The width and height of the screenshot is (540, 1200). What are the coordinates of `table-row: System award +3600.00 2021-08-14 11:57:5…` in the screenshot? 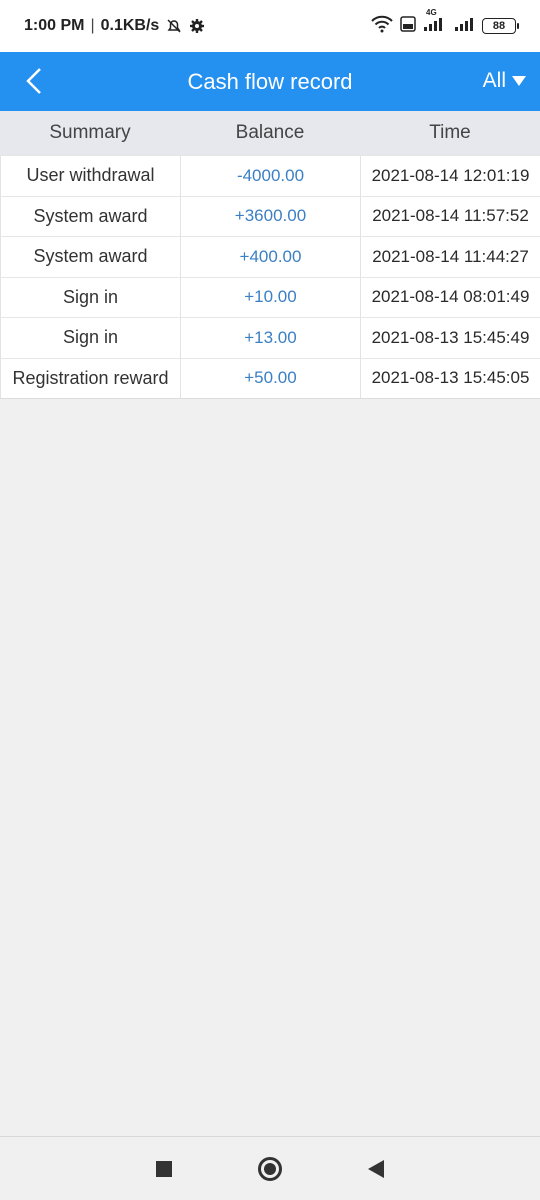 It's located at (270, 215).